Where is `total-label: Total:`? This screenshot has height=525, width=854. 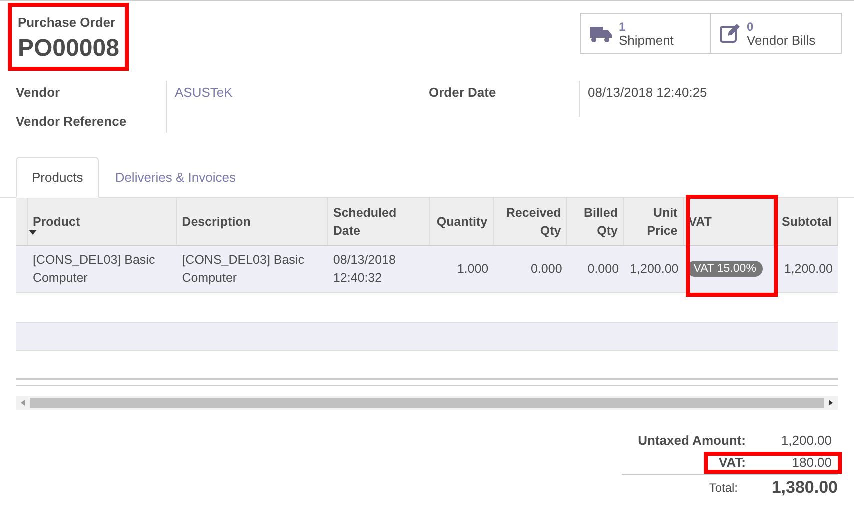 total-label: Total: is located at coordinates (723, 488).